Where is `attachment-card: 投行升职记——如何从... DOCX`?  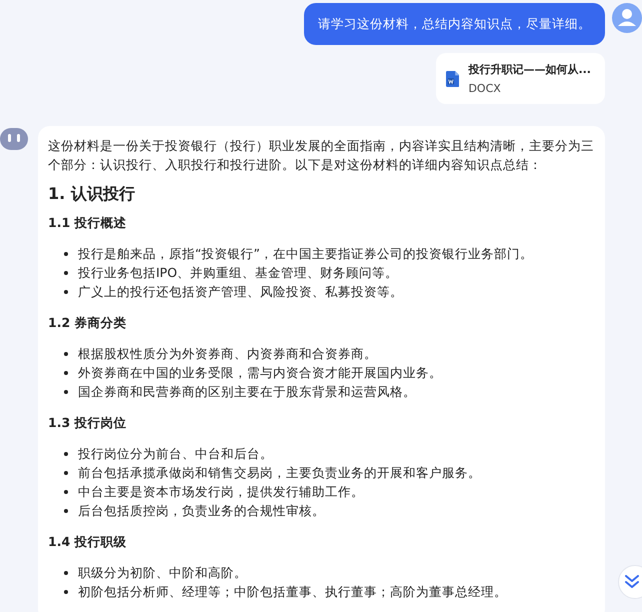
attachment-card: 投行升职记——如何从... DOCX is located at coordinates (520, 78).